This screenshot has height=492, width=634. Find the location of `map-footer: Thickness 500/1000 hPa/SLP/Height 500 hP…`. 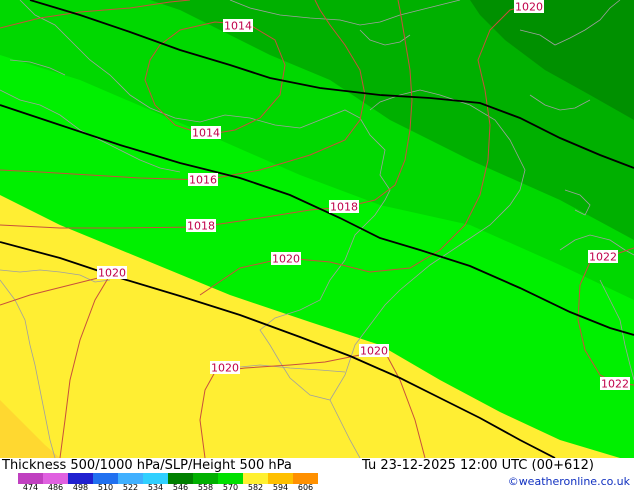

map-footer: Thickness 500/1000 hPa/SLP/Height 500 hP… is located at coordinates (317, 475).